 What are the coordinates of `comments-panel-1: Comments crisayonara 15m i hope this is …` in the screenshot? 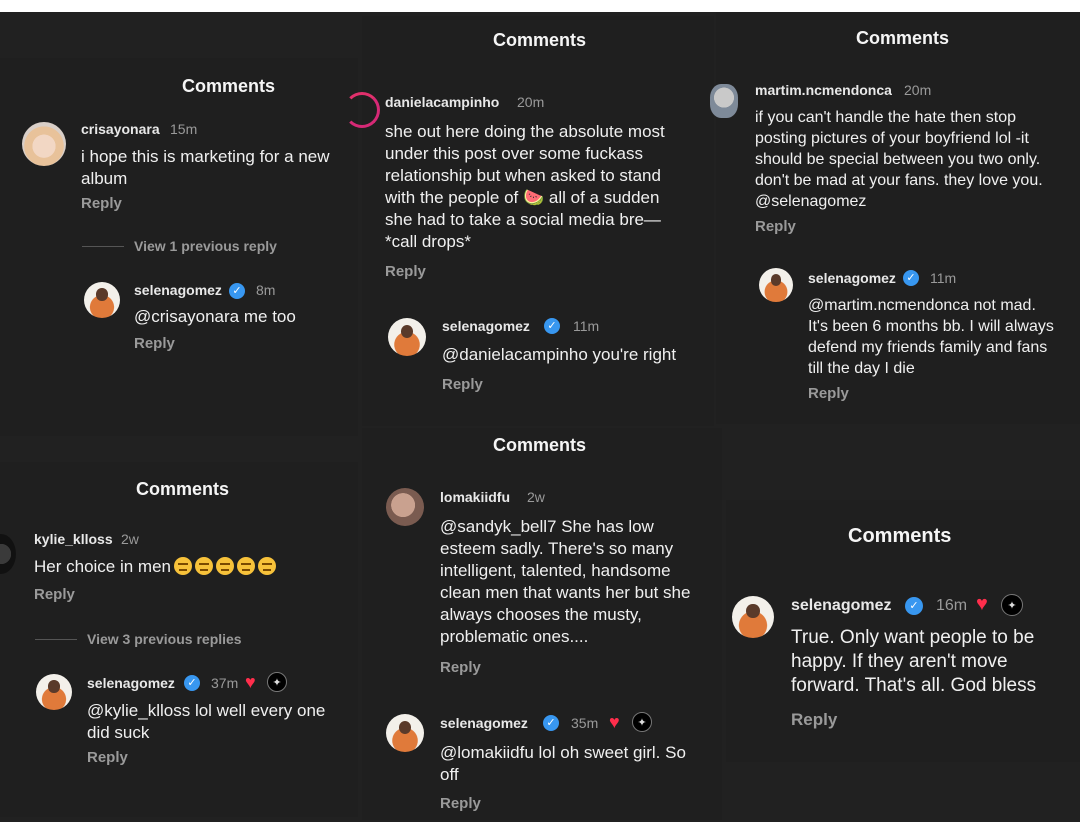 It's located at (179, 247).